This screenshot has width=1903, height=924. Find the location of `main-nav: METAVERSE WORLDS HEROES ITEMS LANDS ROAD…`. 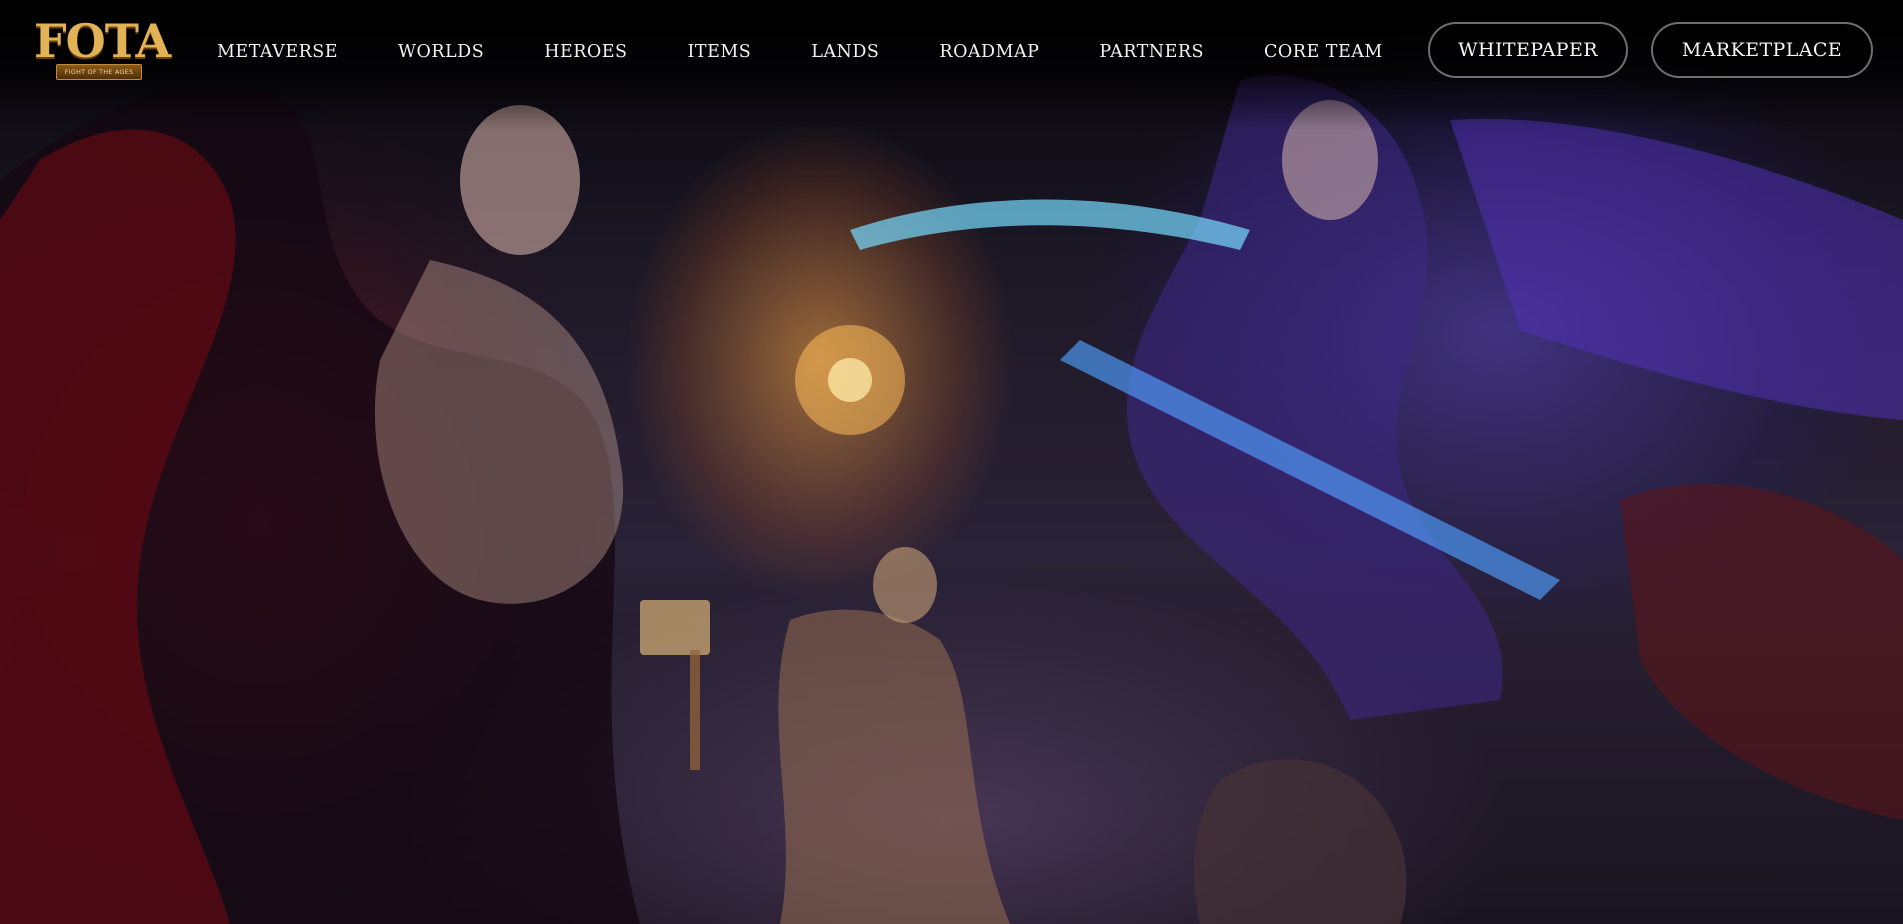

main-nav: METAVERSE WORLDS HEROES ITEMS LANDS ROAD… is located at coordinates (800, 52).